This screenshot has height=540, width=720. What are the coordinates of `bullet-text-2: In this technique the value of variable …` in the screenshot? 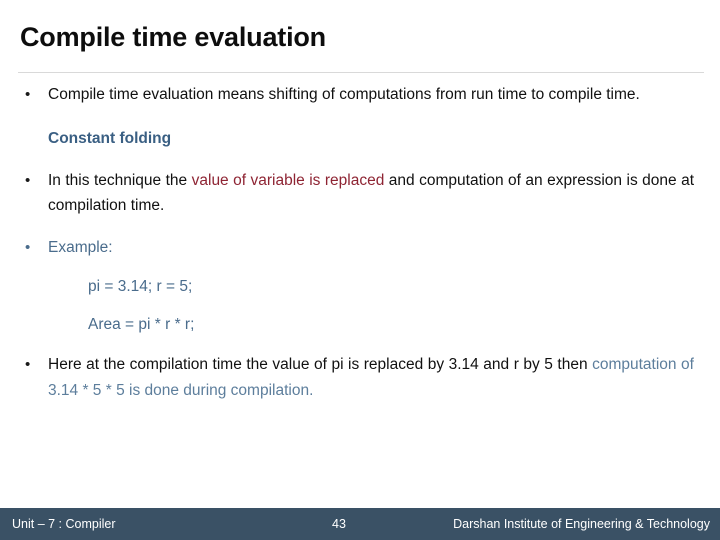 It's located at (371, 193).